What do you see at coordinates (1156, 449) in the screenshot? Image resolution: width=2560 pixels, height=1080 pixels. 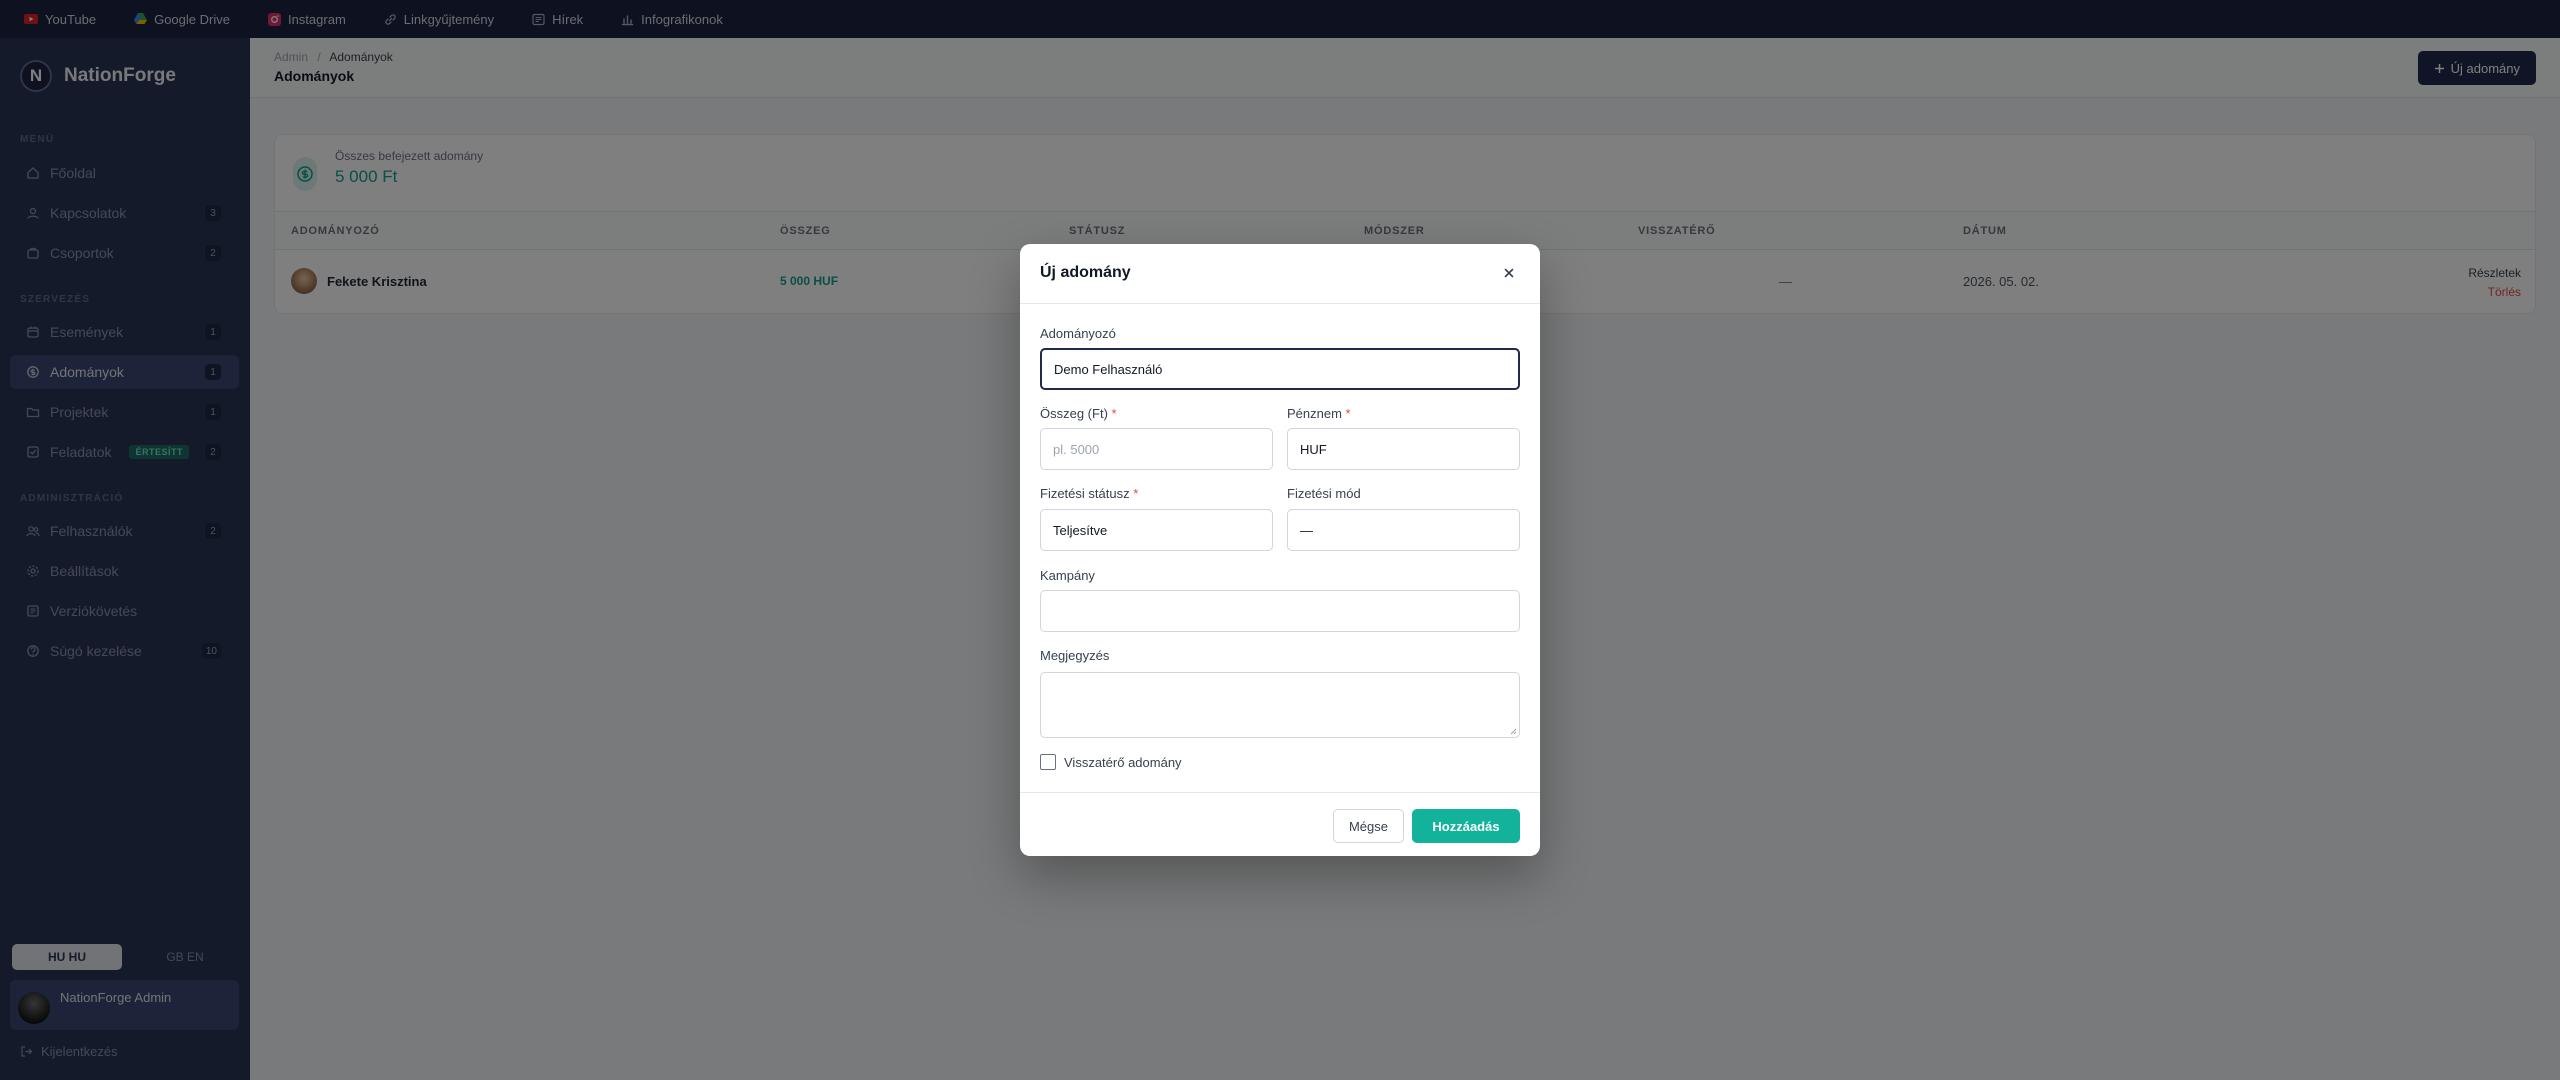 I see `amount-field: pl. 5000` at bounding box center [1156, 449].